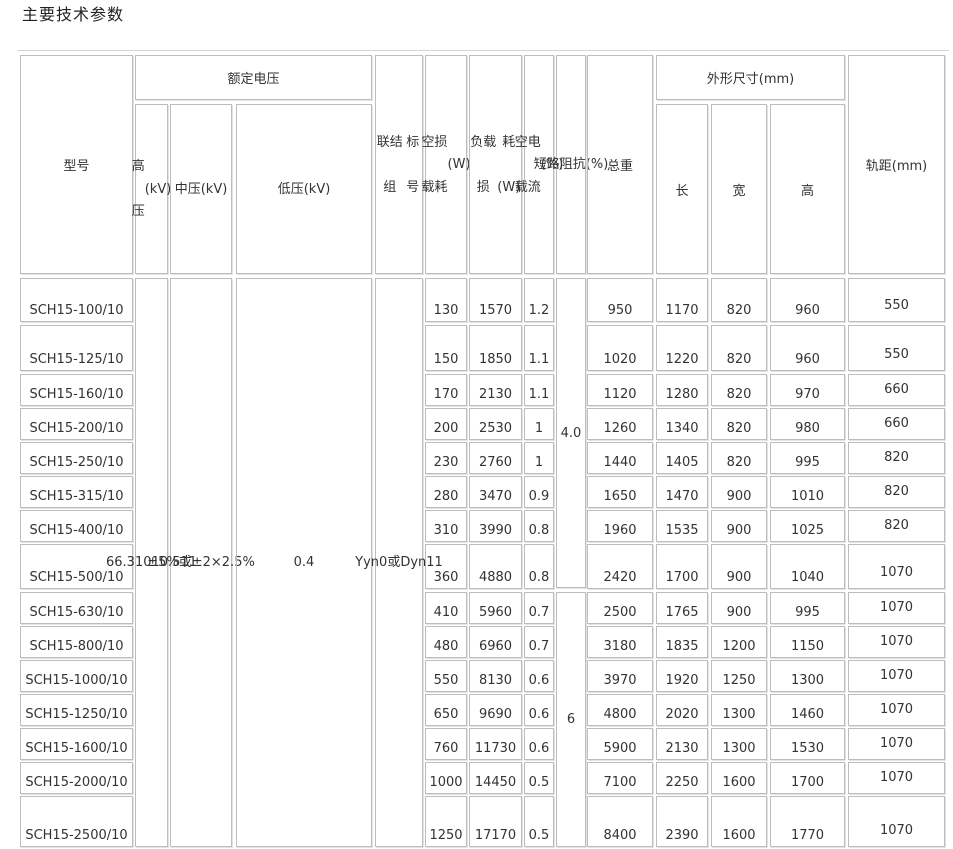  What do you see at coordinates (304, 189) in the screenshot?
I see `header-lv: 低压 (kV)` at bounding box center [304, 189].